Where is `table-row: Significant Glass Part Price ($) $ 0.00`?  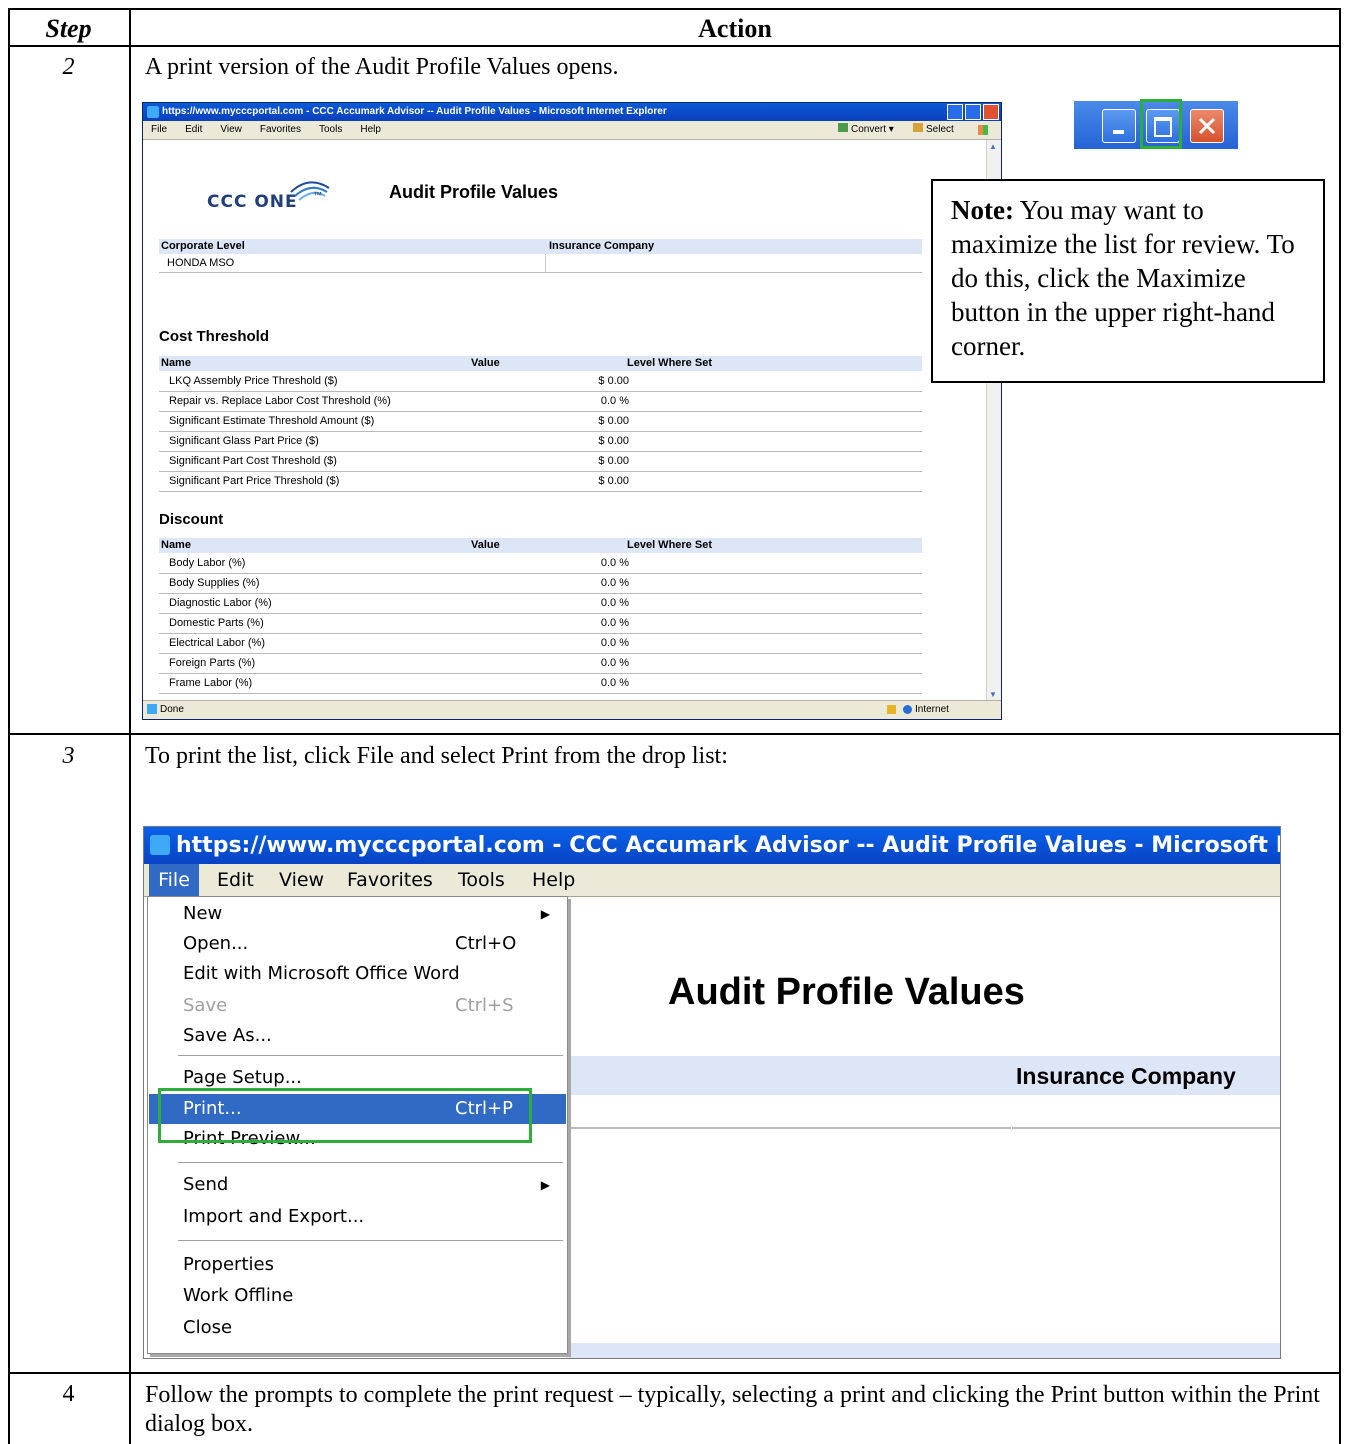 table-row: Significant Glass Part Price ($) $ 0.00 is located at coordinates (540, 441).